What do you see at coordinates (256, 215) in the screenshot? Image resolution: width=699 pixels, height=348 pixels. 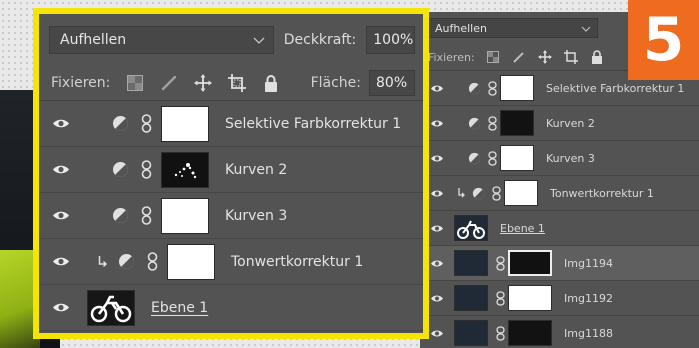 I see `layer-name: Kurven 3` at bounding box center [256, 215].